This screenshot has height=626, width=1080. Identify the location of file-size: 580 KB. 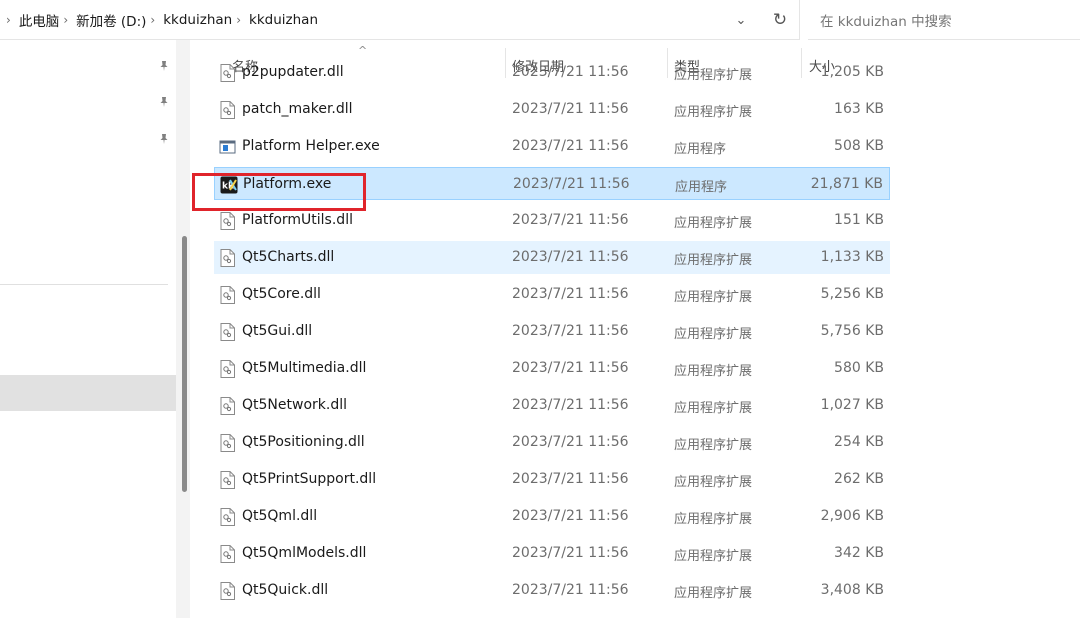
(859, 368).